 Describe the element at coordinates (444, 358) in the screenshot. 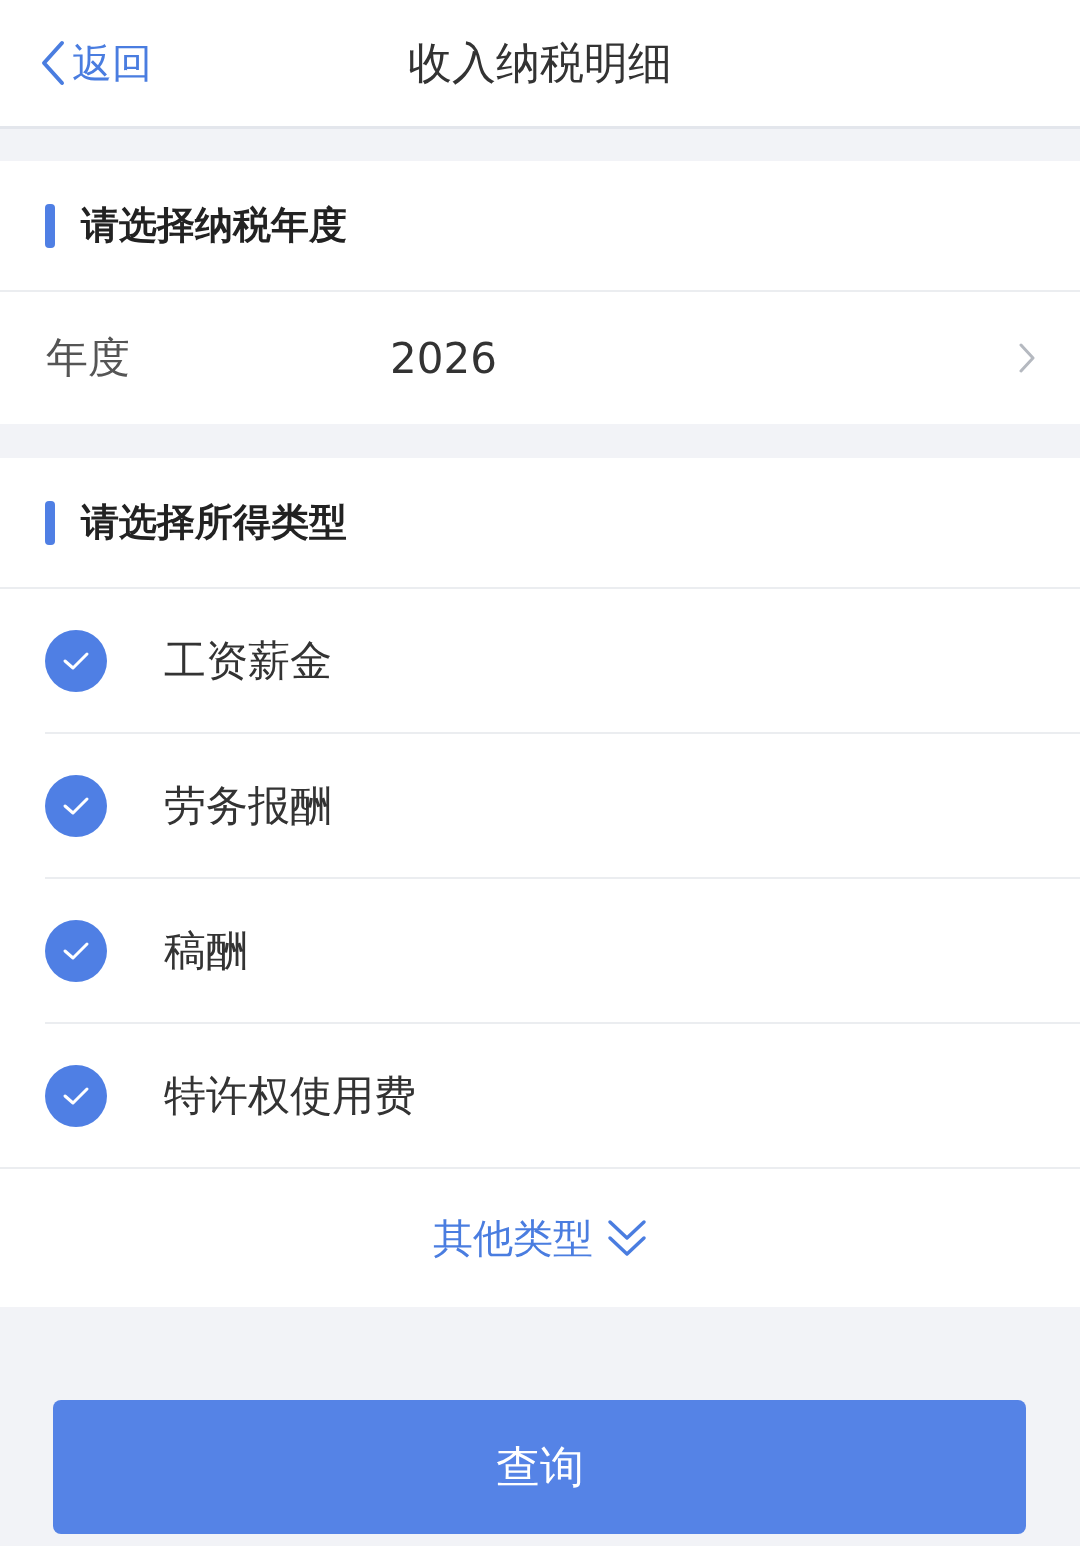

I see `year-value: 2026` at that location.